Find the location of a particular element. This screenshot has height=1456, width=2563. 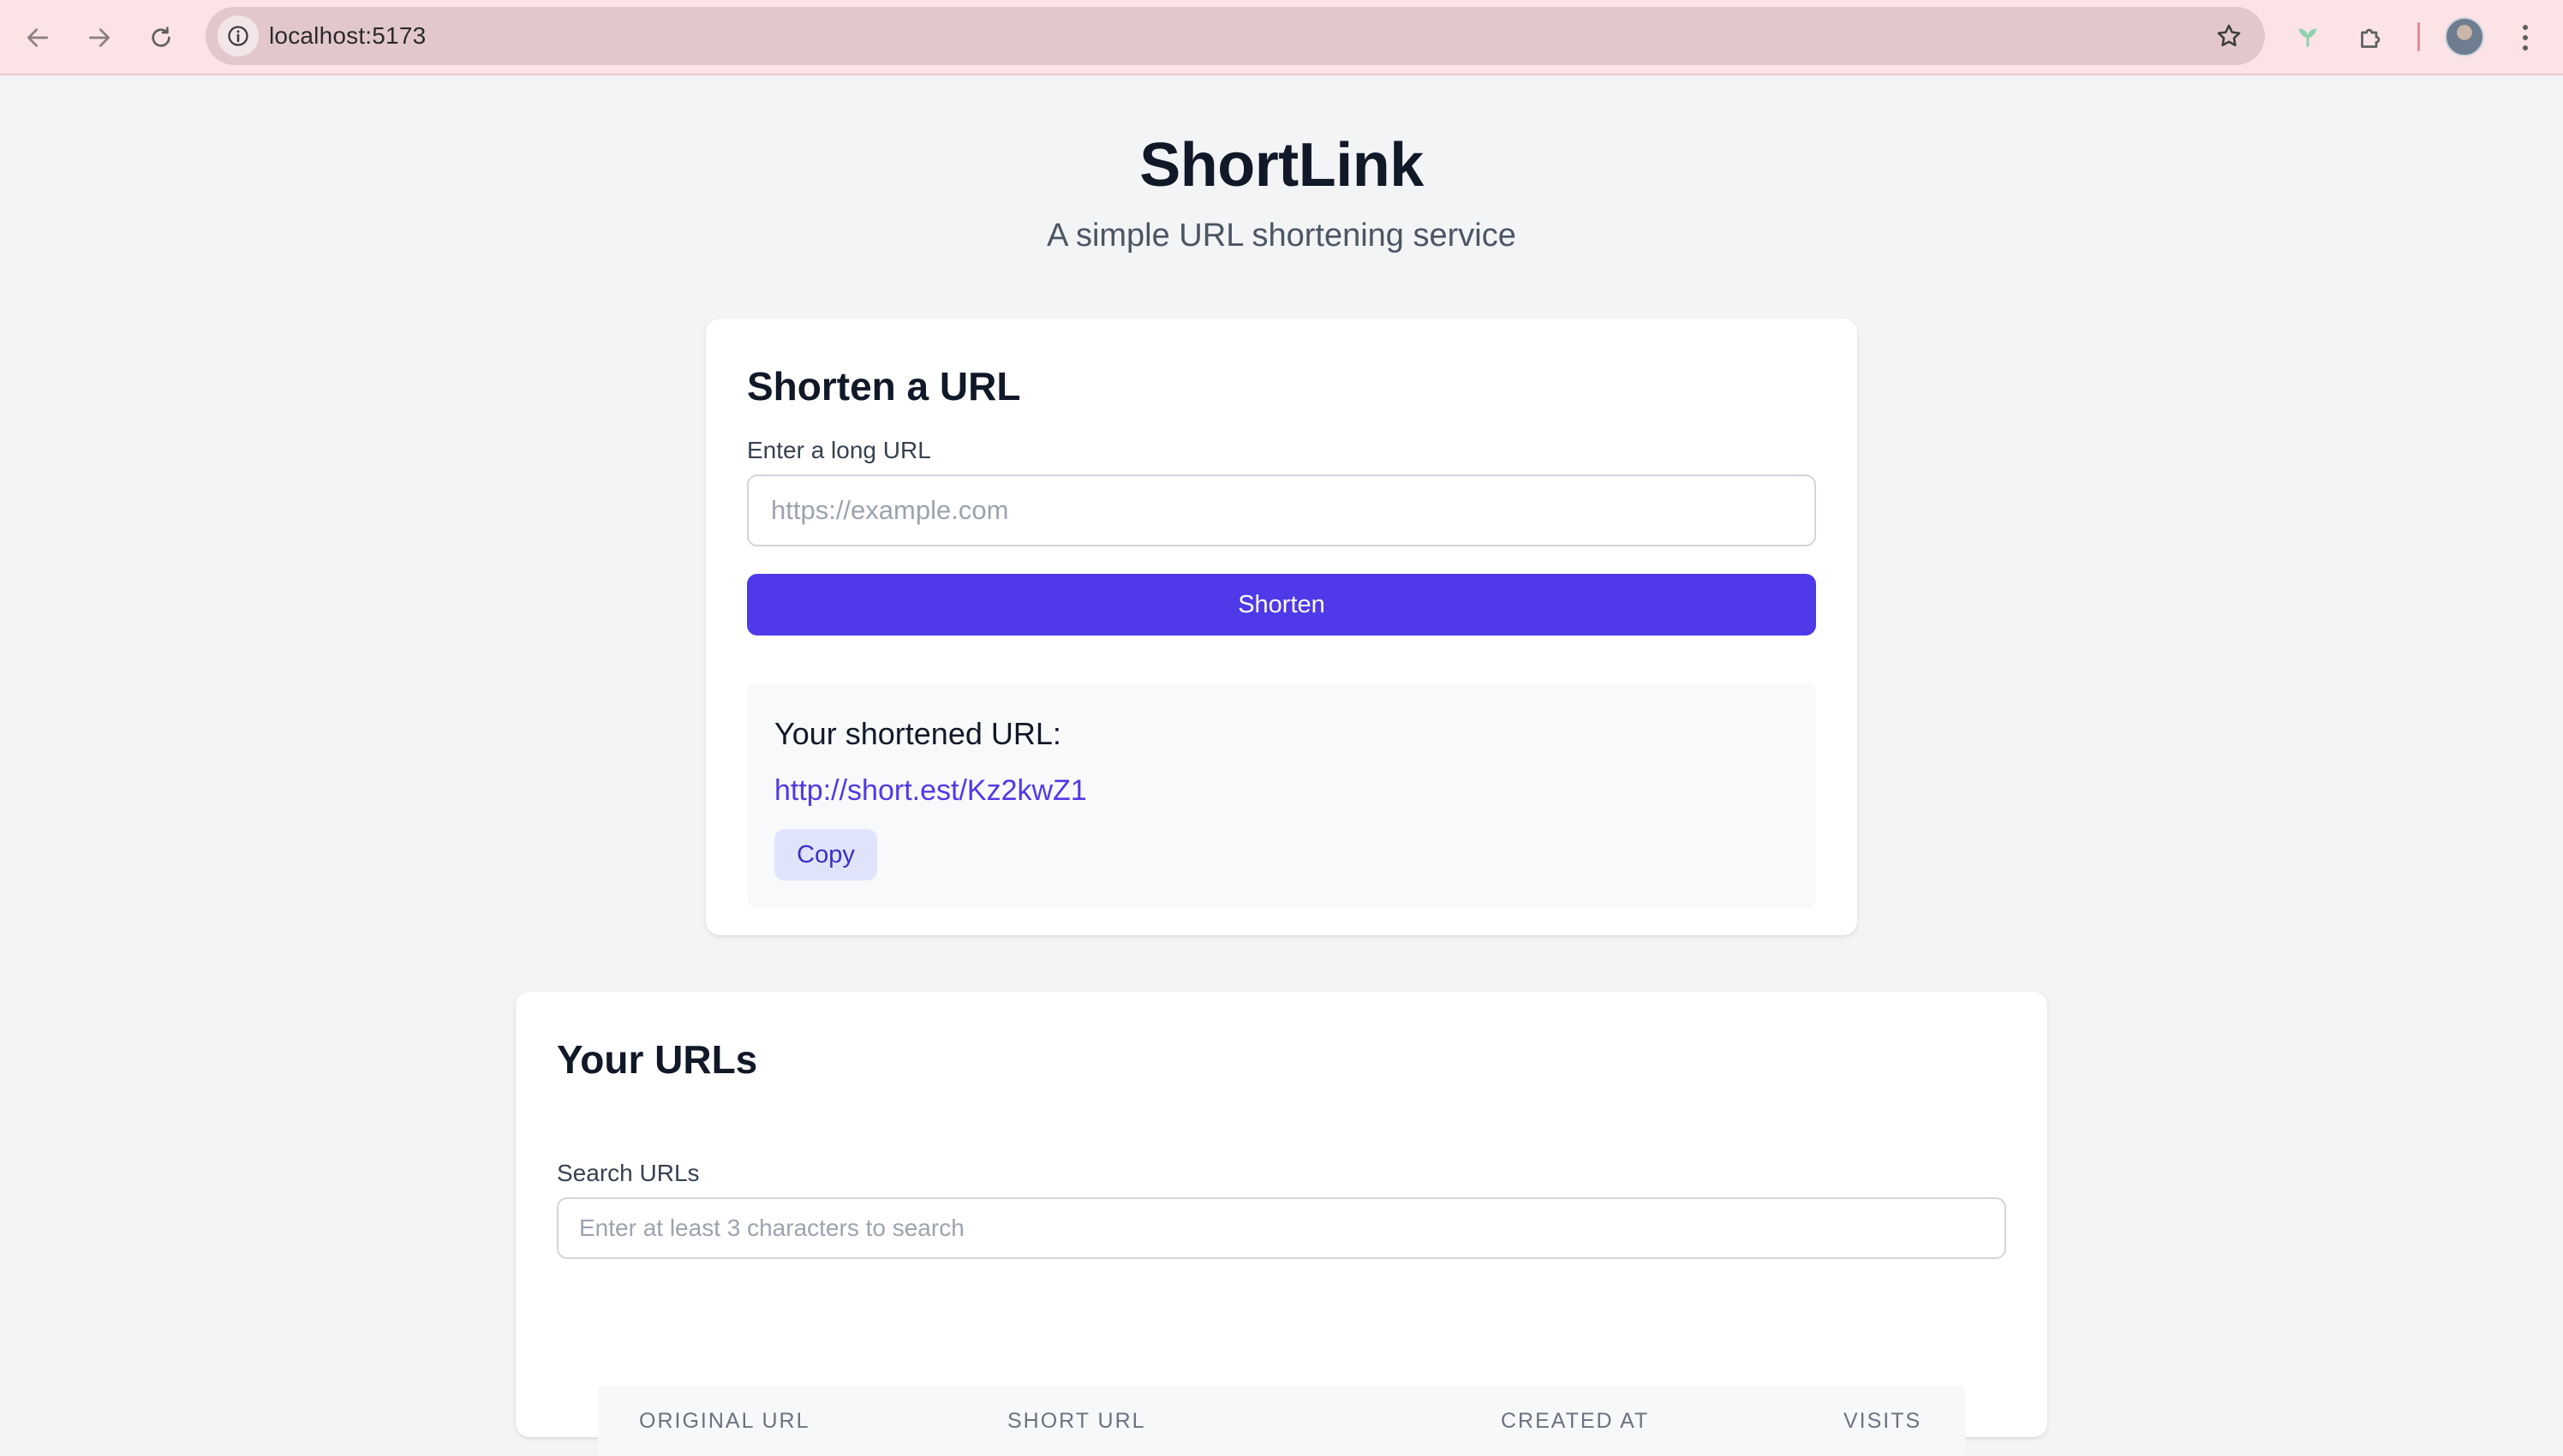

browser-toolbar: localhost:5173 is located at coordinates (1281, 37).